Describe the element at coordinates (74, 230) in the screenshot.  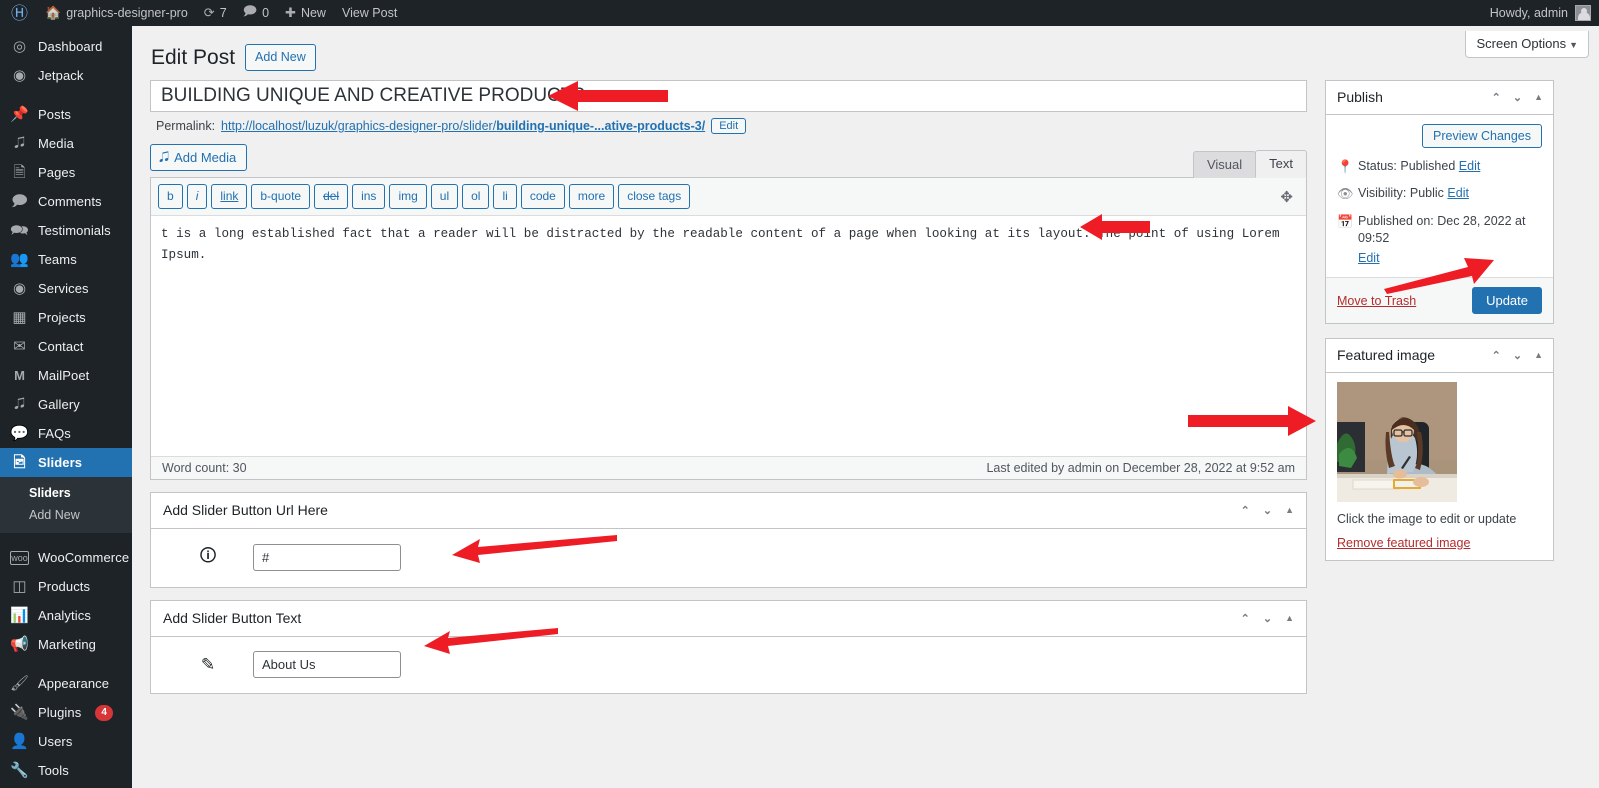
I see `sidebar-item-label: Testimonials` at that location.